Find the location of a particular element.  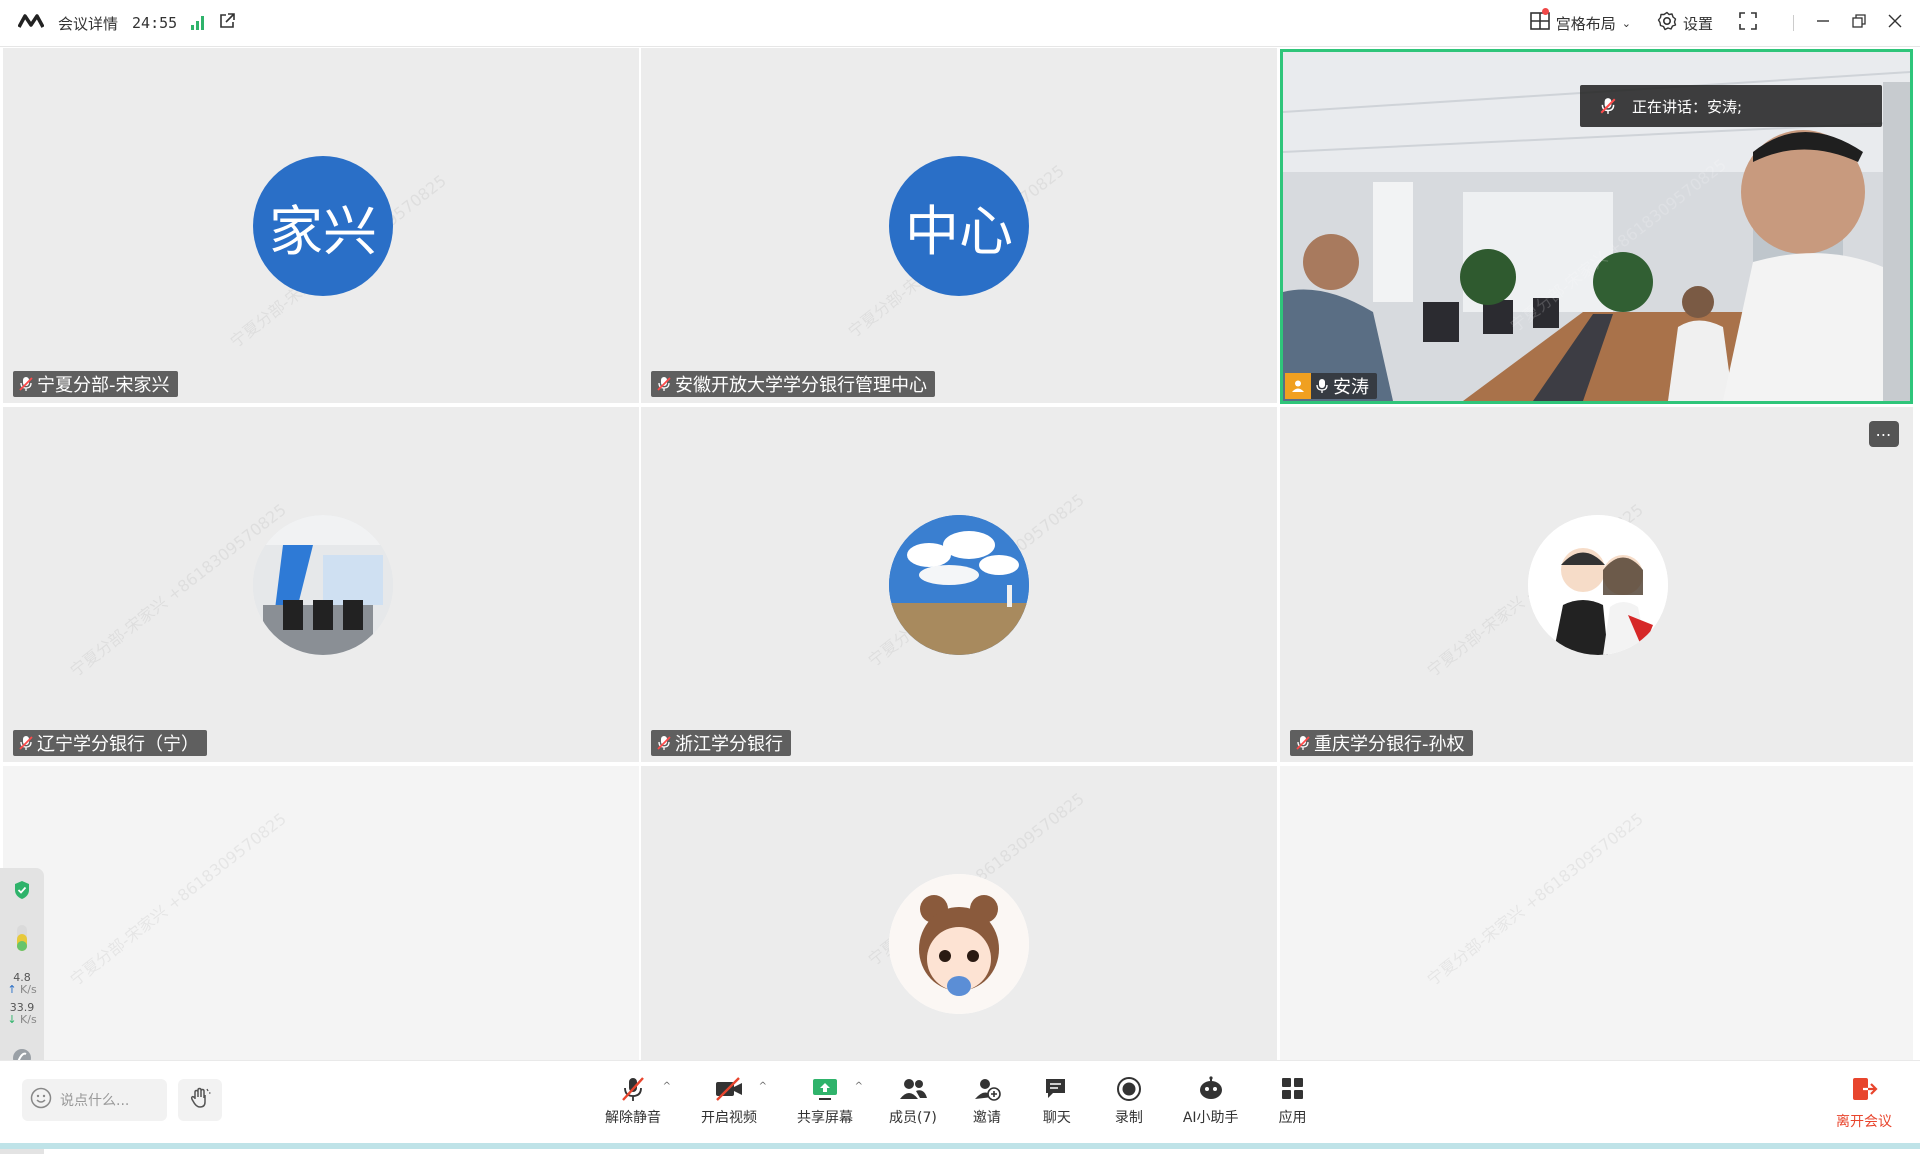

raise-hand-icon is located at coordinates (200, 1100).